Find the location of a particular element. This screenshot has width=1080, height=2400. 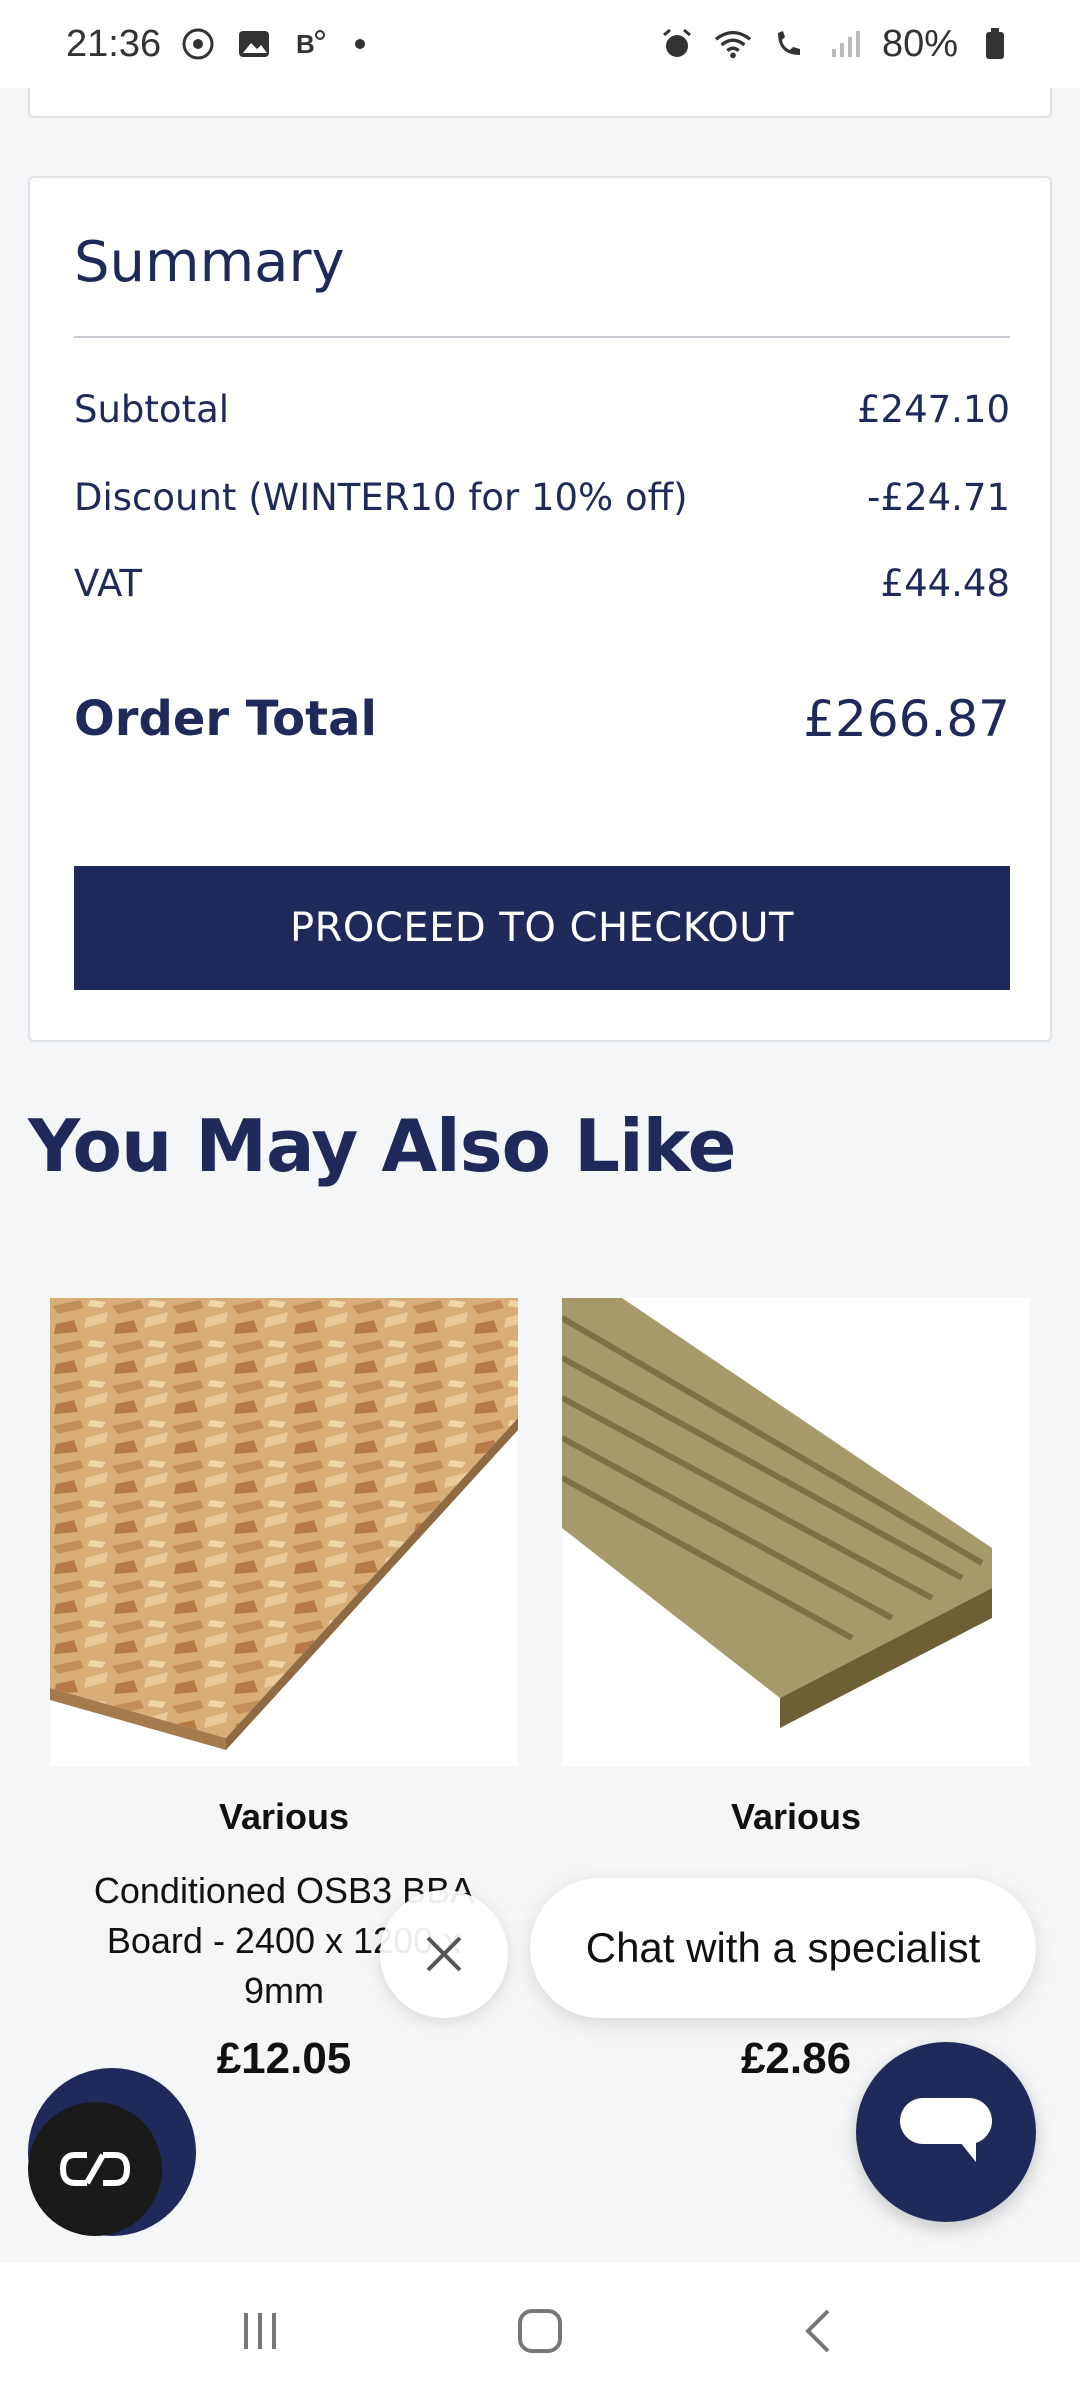

discount-row: Discount (WINTER10 for 10% off) -£24.71 is located at coordinates (542, 497).